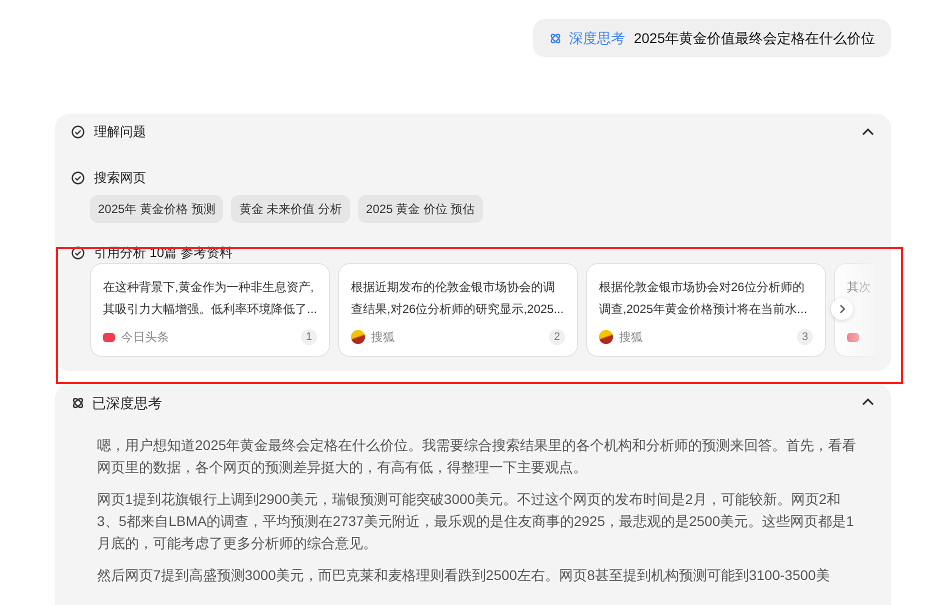  What do you see at coordinates (805, 337) in the screenshot?
I see `citation-number: 3` at bounding box center [805, 337].